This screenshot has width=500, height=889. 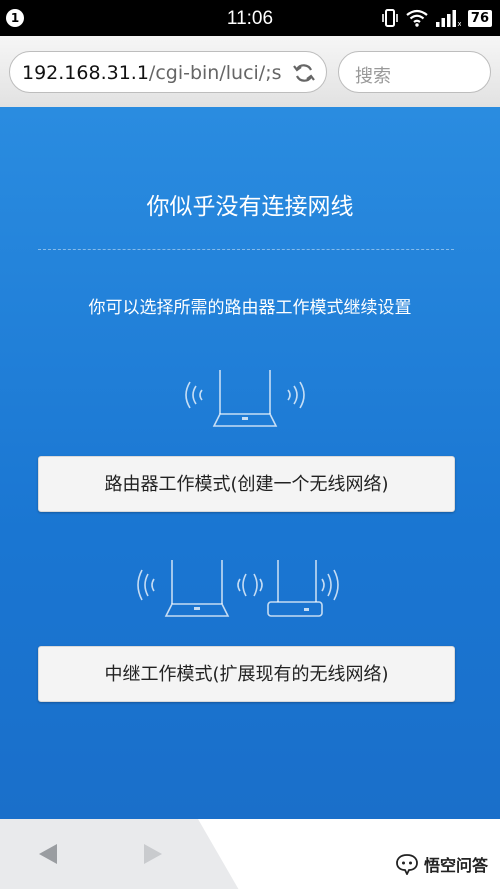 What do you see at coordinates (455, 865) in the screenshot?
I see `watermark-text: 悟空问答` at bounding box center [455, 865].